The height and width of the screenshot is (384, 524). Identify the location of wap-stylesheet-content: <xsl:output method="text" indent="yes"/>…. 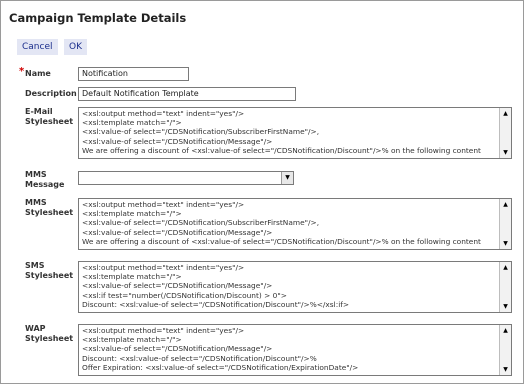
(289, 349).